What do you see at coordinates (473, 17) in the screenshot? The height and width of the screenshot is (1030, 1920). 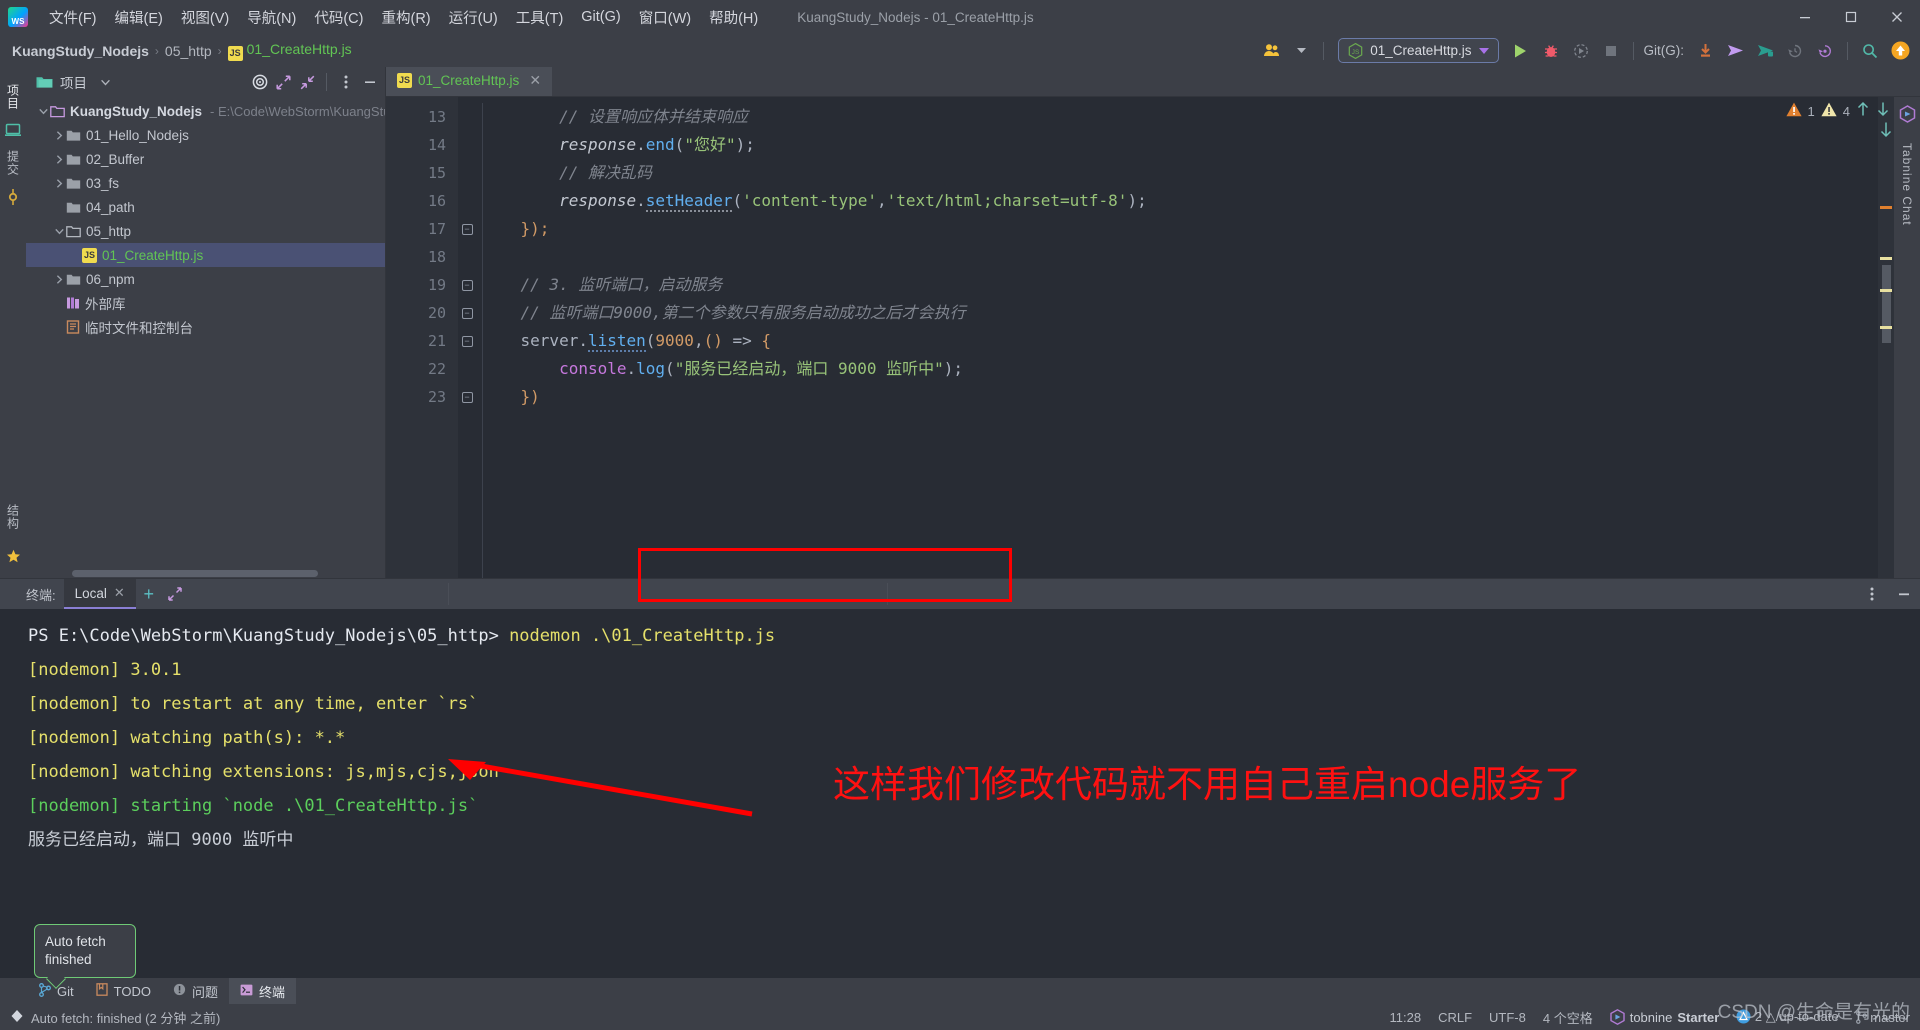 I see `menu-run: 运行(U)` at bounding box center [473, 17].